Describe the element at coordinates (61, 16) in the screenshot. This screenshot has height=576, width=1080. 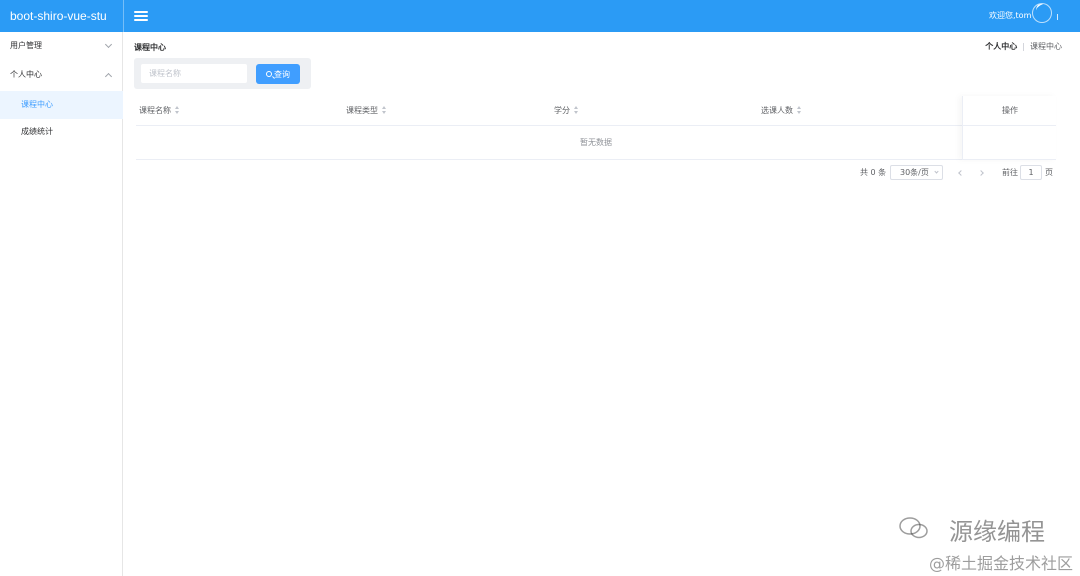
I see `app-brand: boot-shiro-vue-stu` at that location.